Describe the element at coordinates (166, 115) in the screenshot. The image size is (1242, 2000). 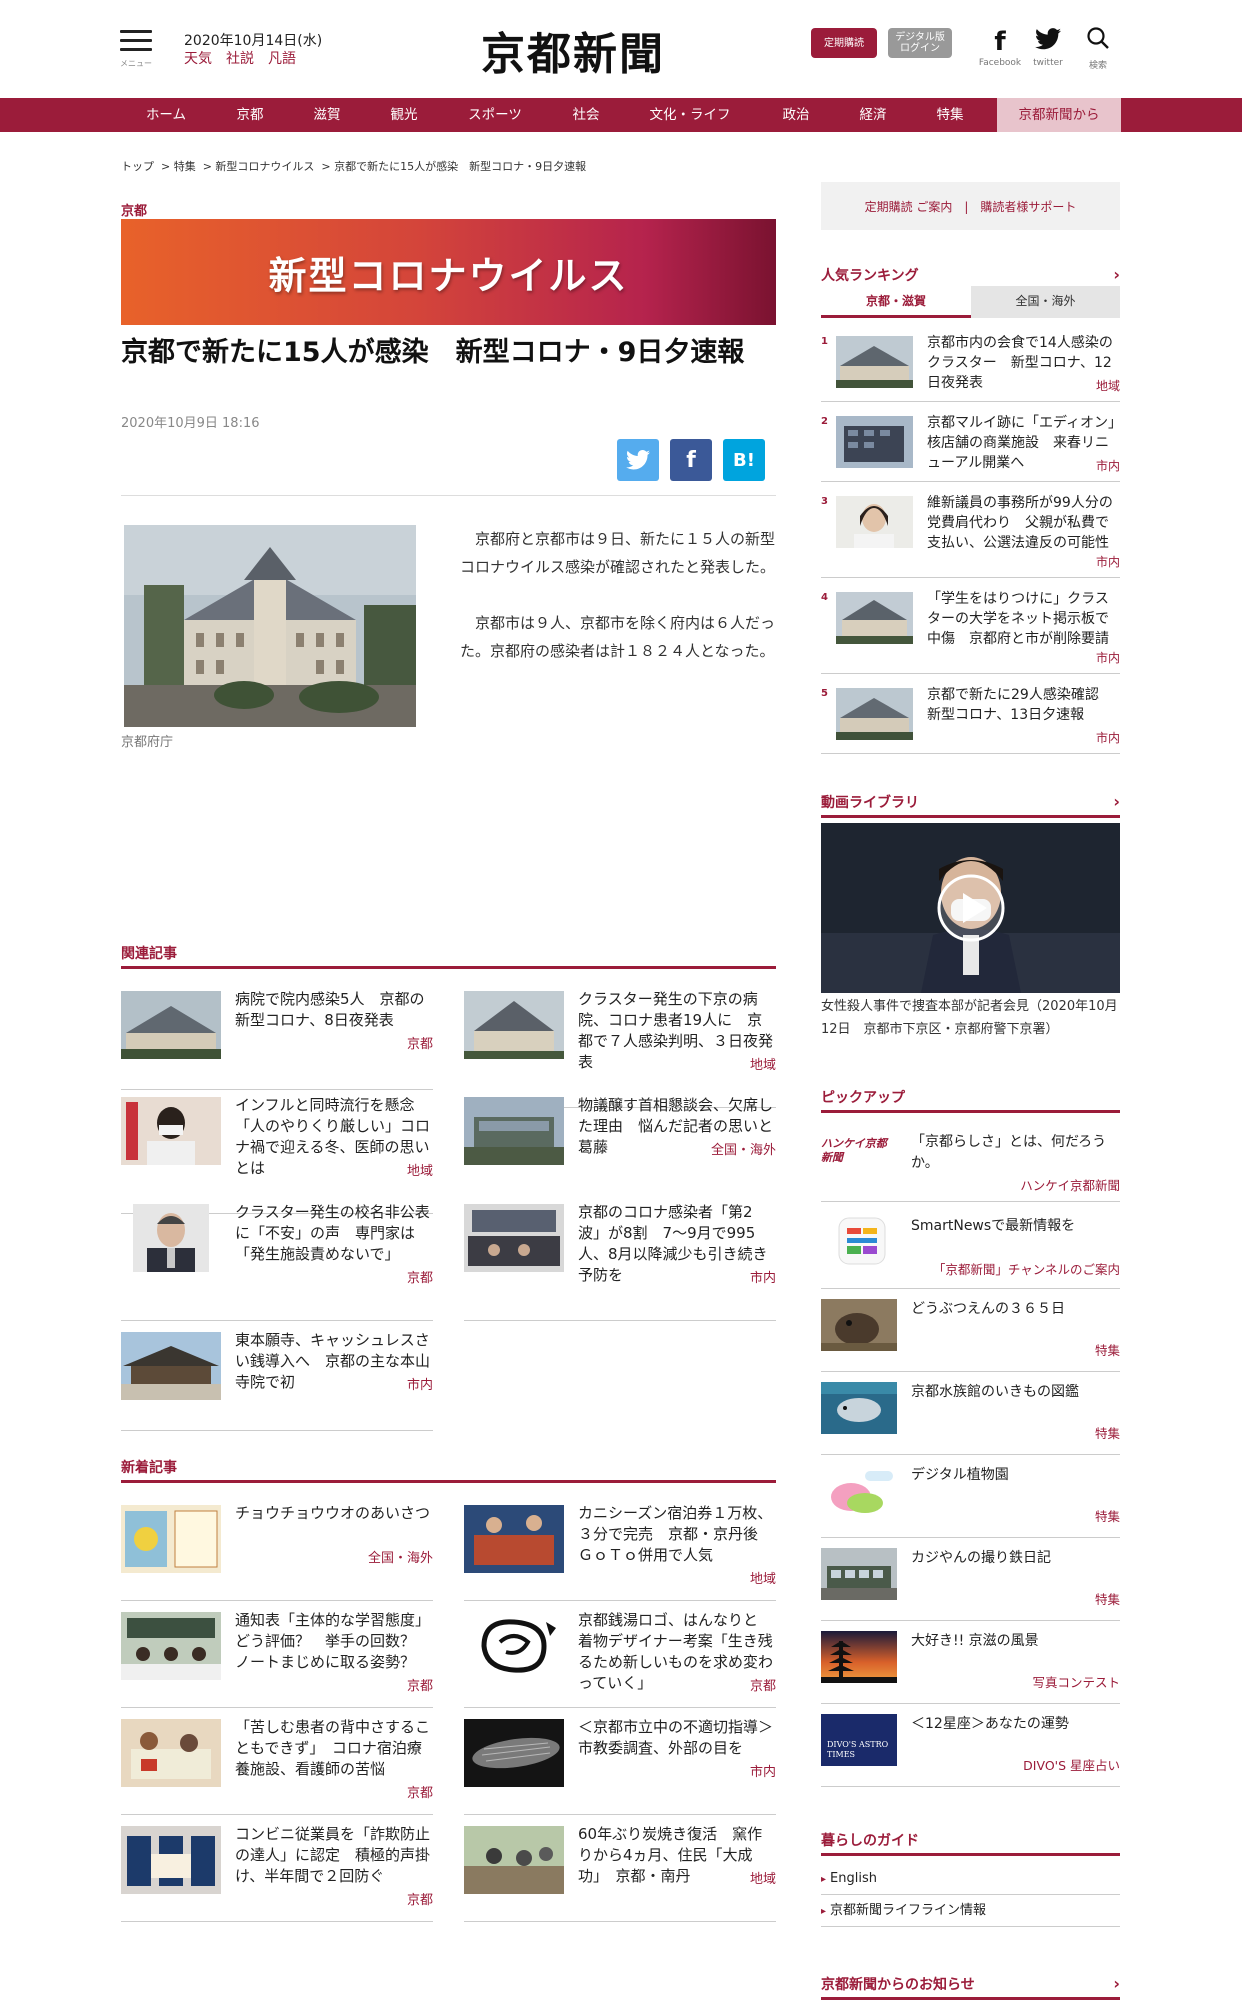
I see `nav-home: ホーム` at that location.